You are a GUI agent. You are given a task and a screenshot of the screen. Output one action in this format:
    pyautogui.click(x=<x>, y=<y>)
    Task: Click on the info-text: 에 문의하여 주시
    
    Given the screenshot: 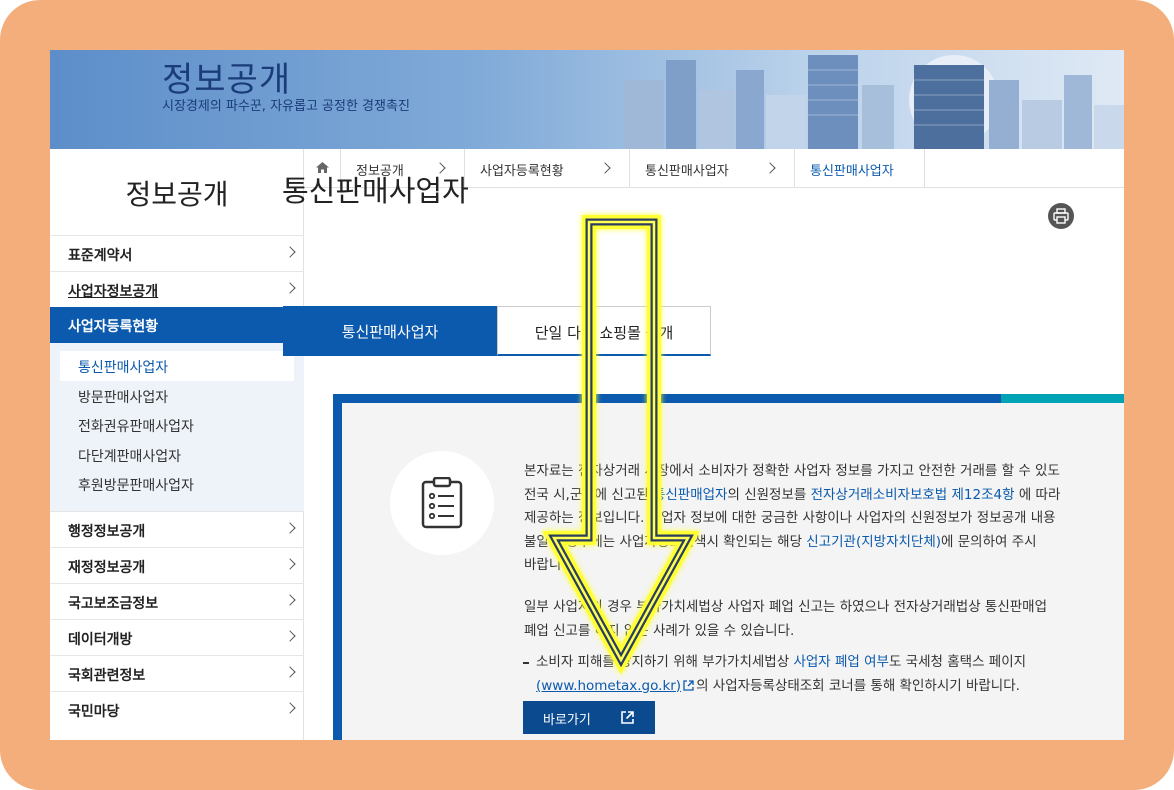 What is the action you would take?
    pyautogui.click(x=989, y=541)
    